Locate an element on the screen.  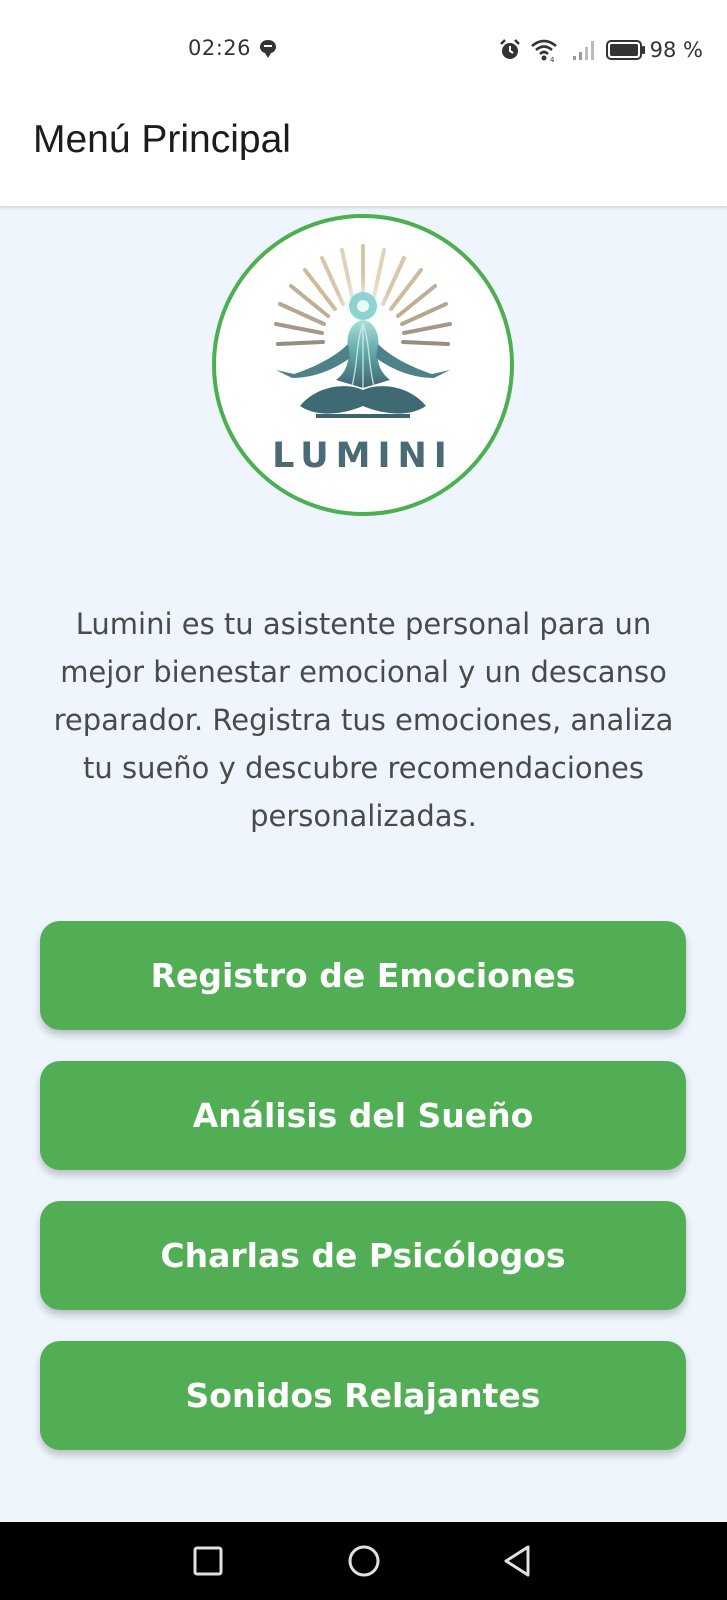
system-nav-bar is located at coordinates (363, 1561).